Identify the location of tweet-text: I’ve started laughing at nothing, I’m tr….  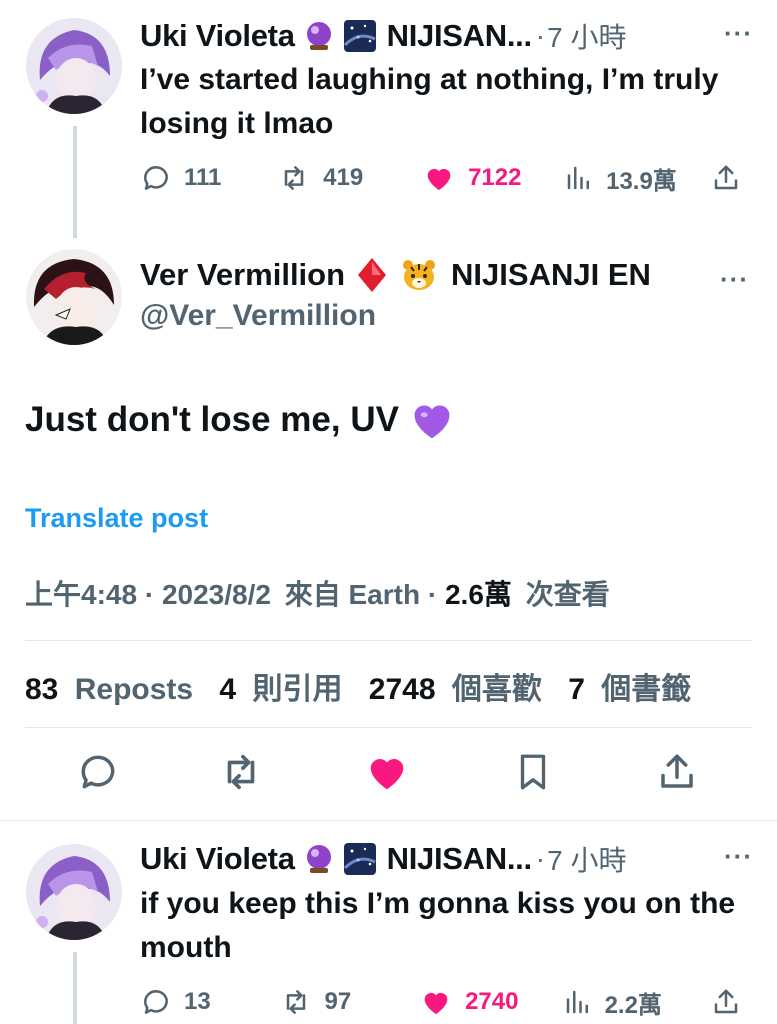
(429, 101).